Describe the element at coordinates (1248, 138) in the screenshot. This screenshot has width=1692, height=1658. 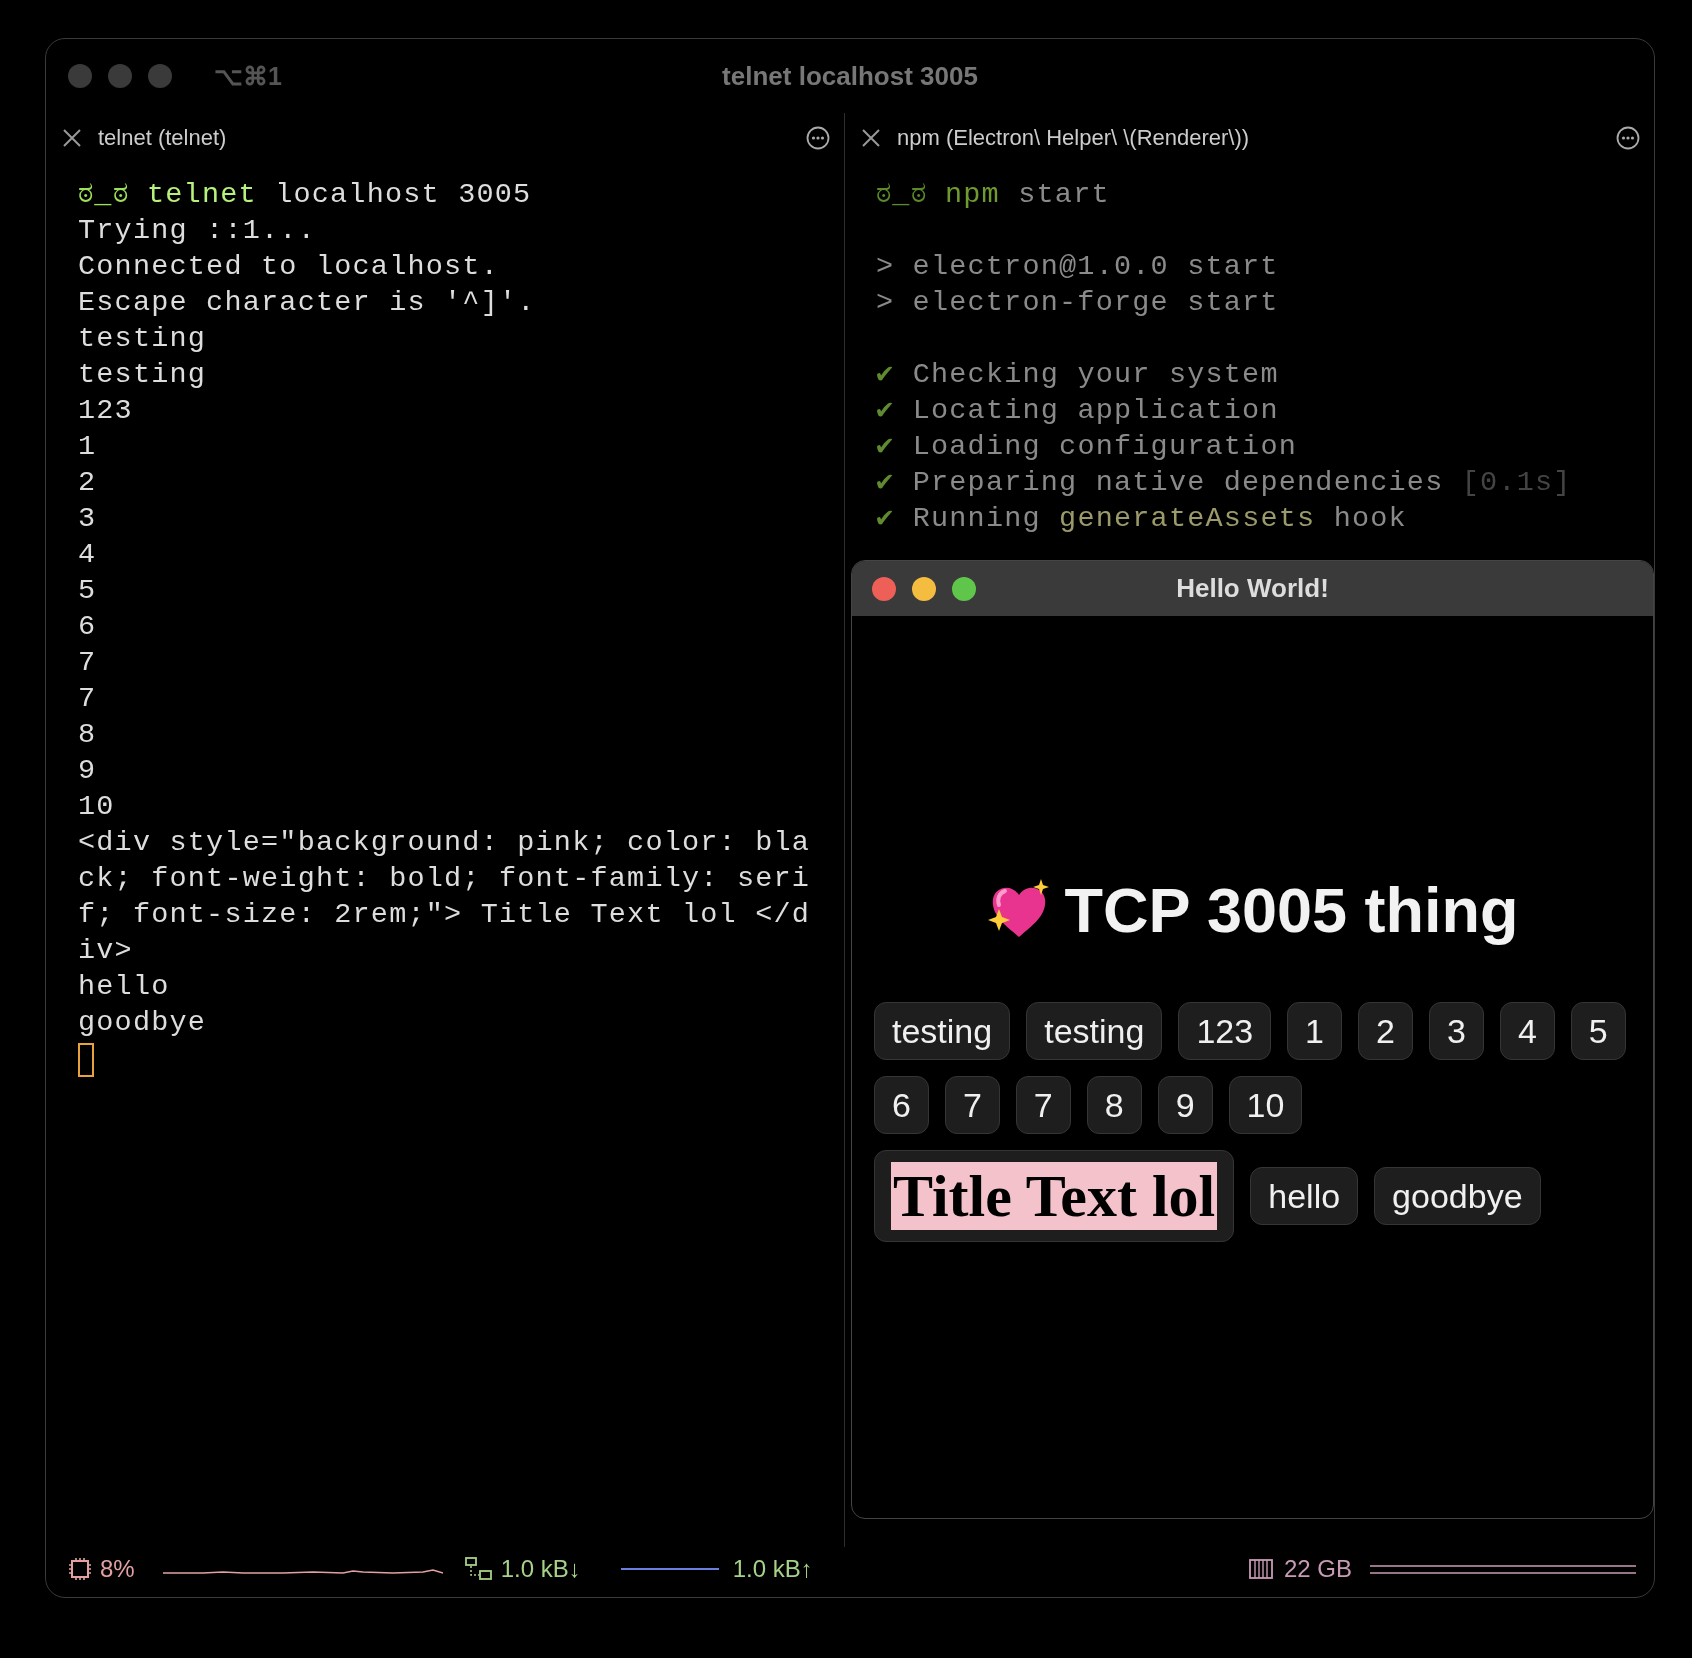
I see `tab-title: npm (Electron\ Helper\ \(Renderer\))` at that location.